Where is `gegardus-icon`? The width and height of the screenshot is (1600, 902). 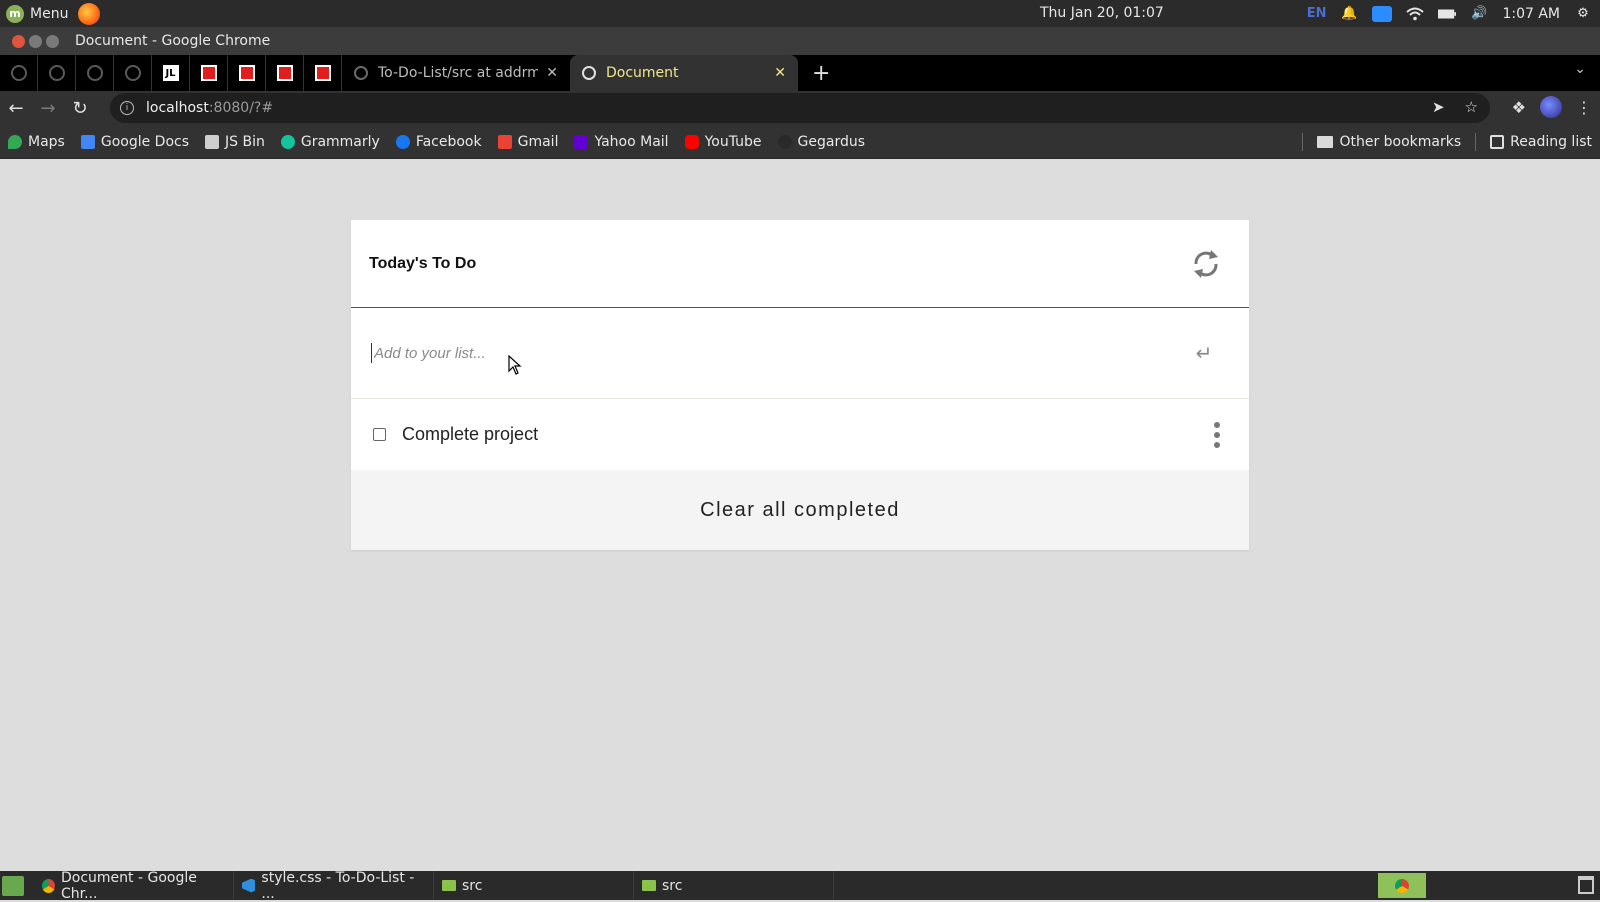 gegardus-icon is located at coordinates (784, 141).